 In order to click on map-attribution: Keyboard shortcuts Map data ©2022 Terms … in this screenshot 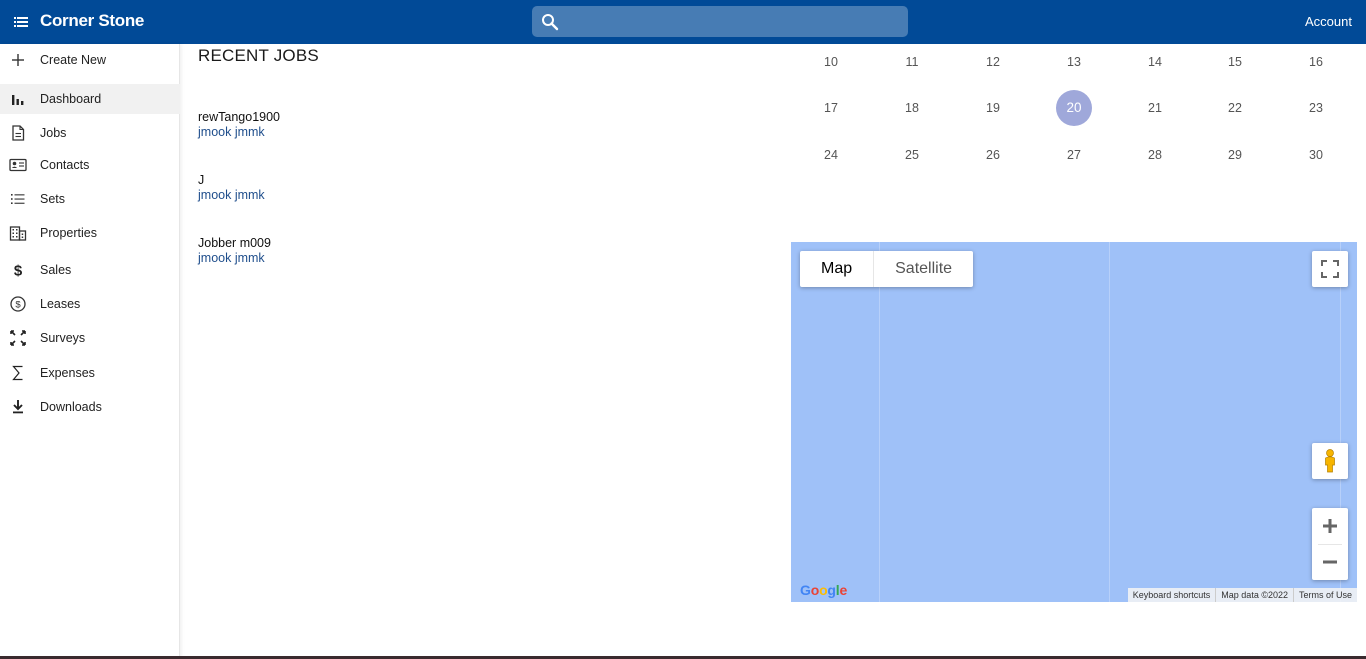, I will do `click(1242, 595)`.